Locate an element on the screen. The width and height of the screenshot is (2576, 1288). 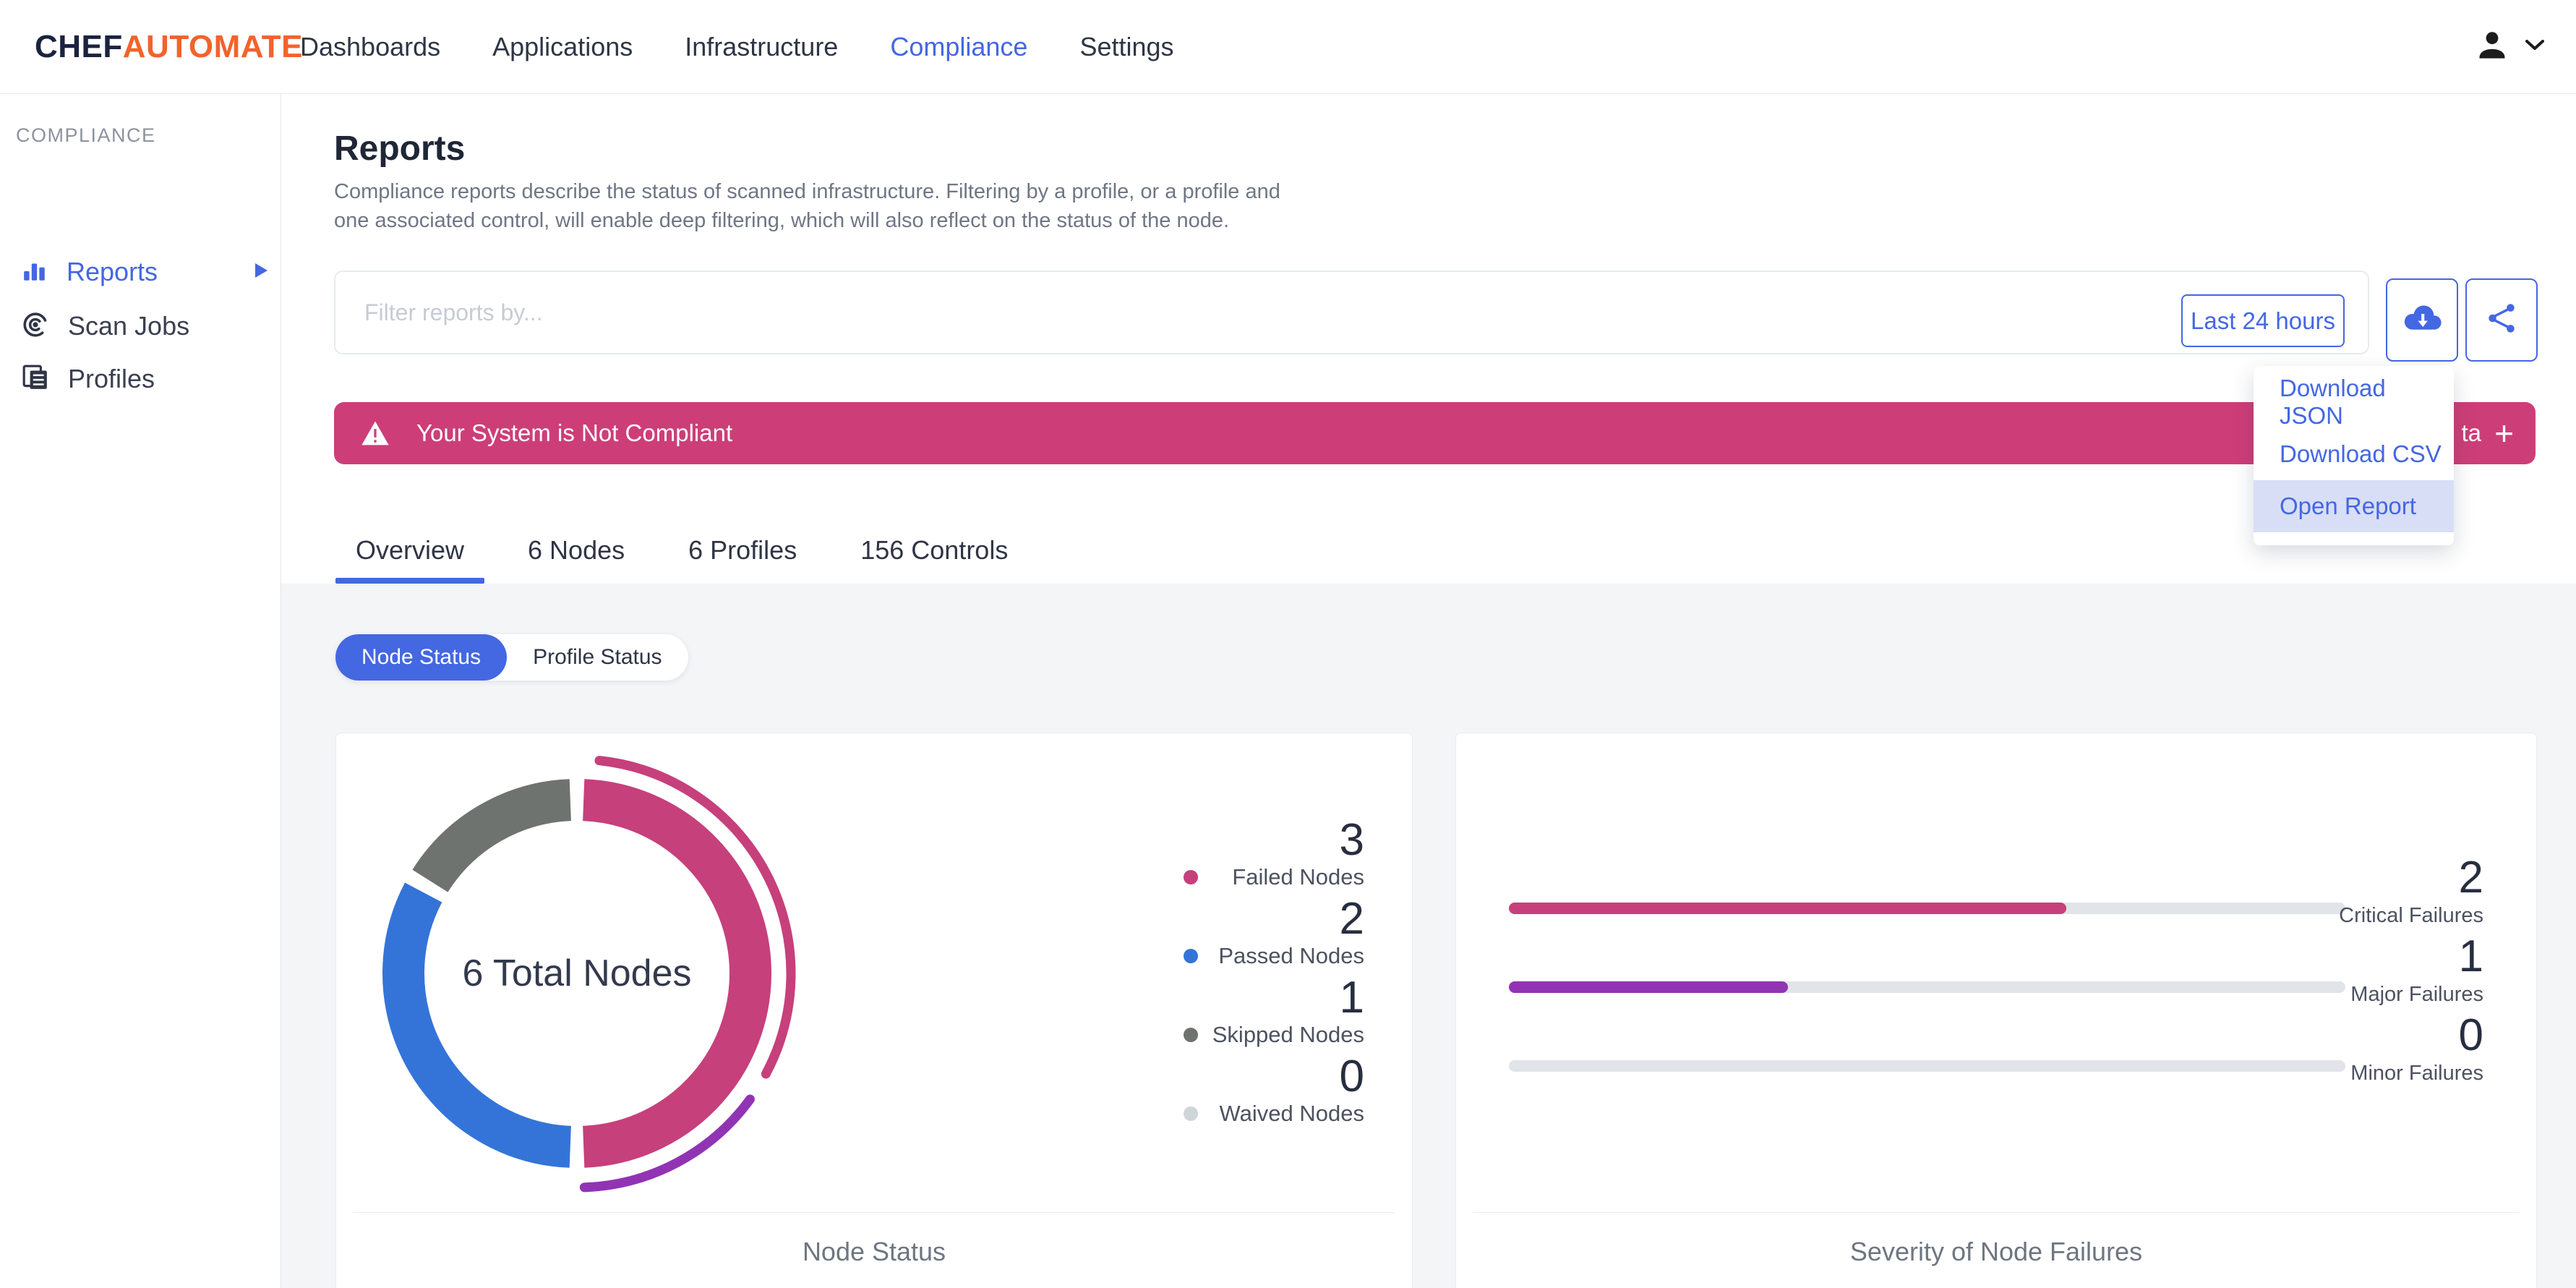
major-failures-bar is located at coordinates (1927, 987).